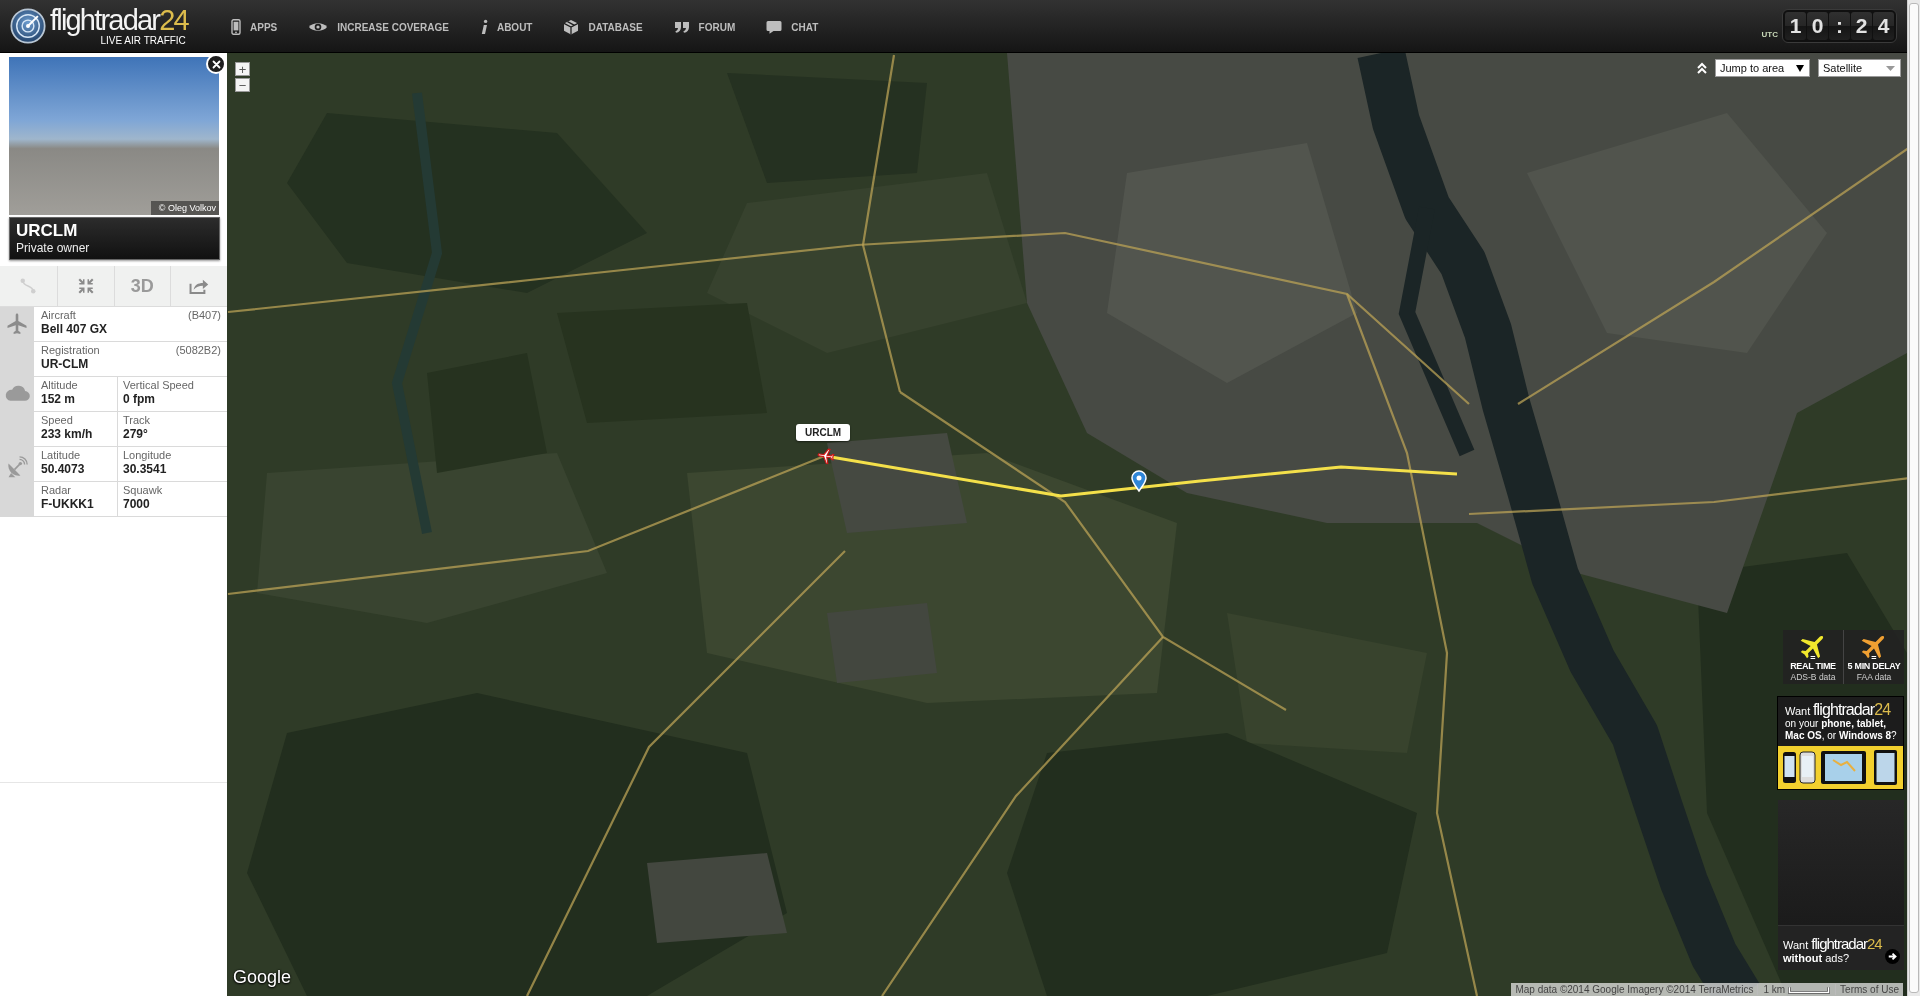 The image size is (1920, 996). I want to click on nav-link: DATABASE, so click(603, 26).